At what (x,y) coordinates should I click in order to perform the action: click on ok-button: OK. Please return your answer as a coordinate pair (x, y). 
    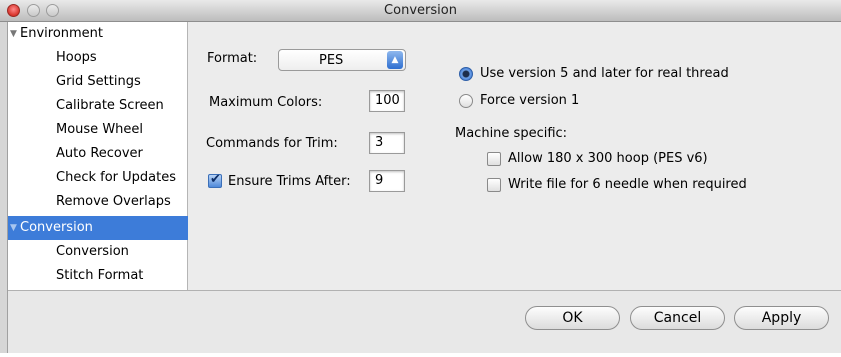
    Looking at the image, I should click on (572, 318).